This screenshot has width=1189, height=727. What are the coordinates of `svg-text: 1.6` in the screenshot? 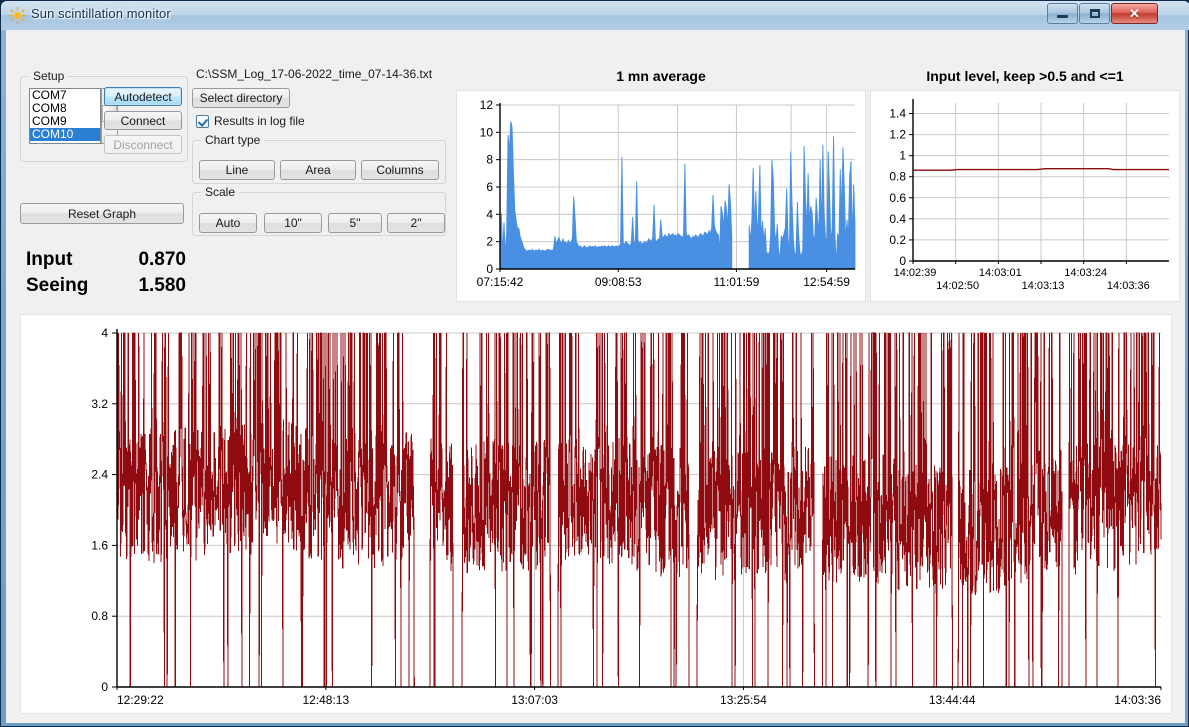 It's located at (99, 545).